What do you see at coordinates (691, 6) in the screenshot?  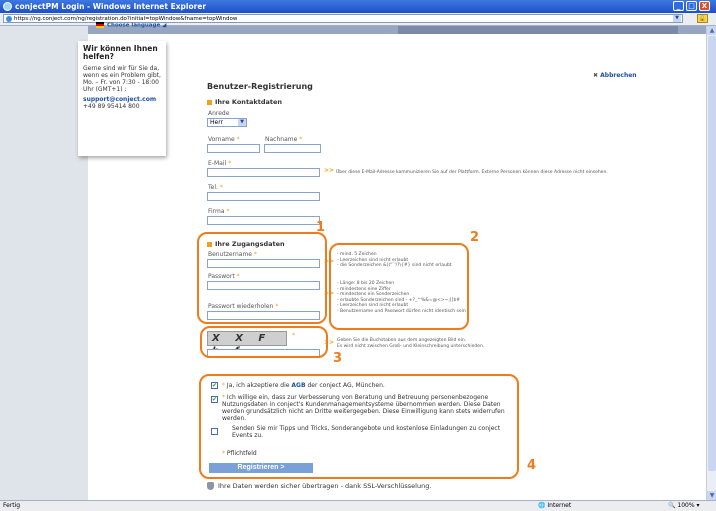 I see `maximize-button: □` at bounding box center [691, 6].